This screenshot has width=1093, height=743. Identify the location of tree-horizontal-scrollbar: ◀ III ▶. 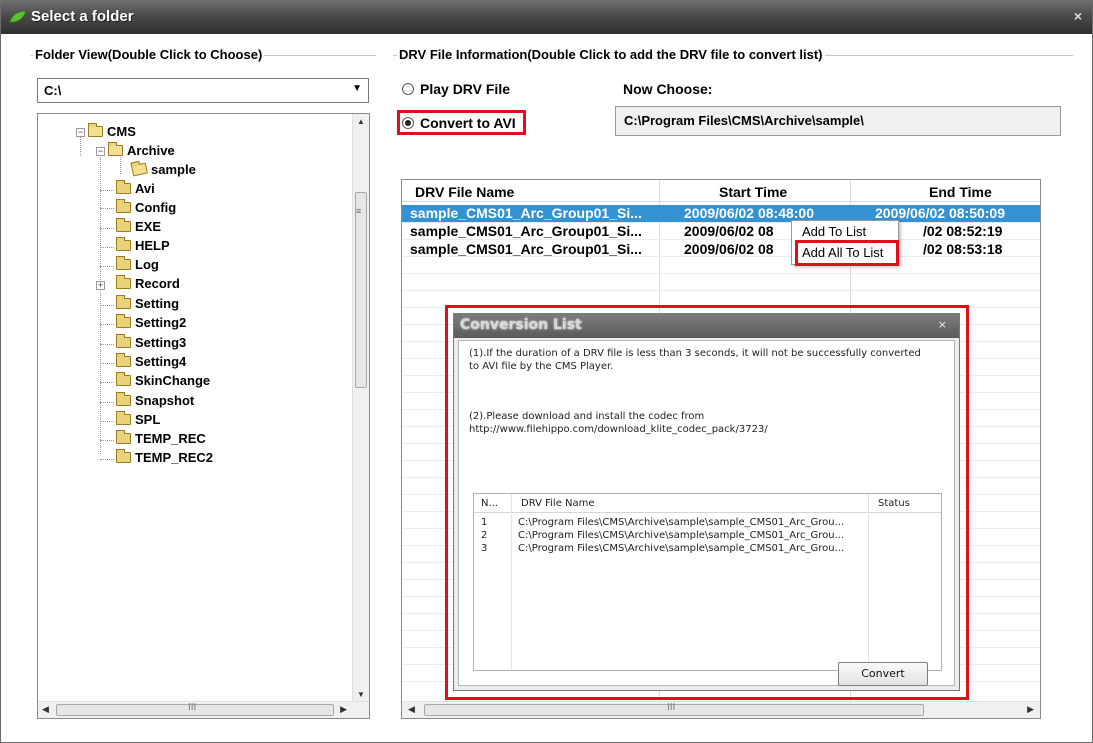
(203, 709).